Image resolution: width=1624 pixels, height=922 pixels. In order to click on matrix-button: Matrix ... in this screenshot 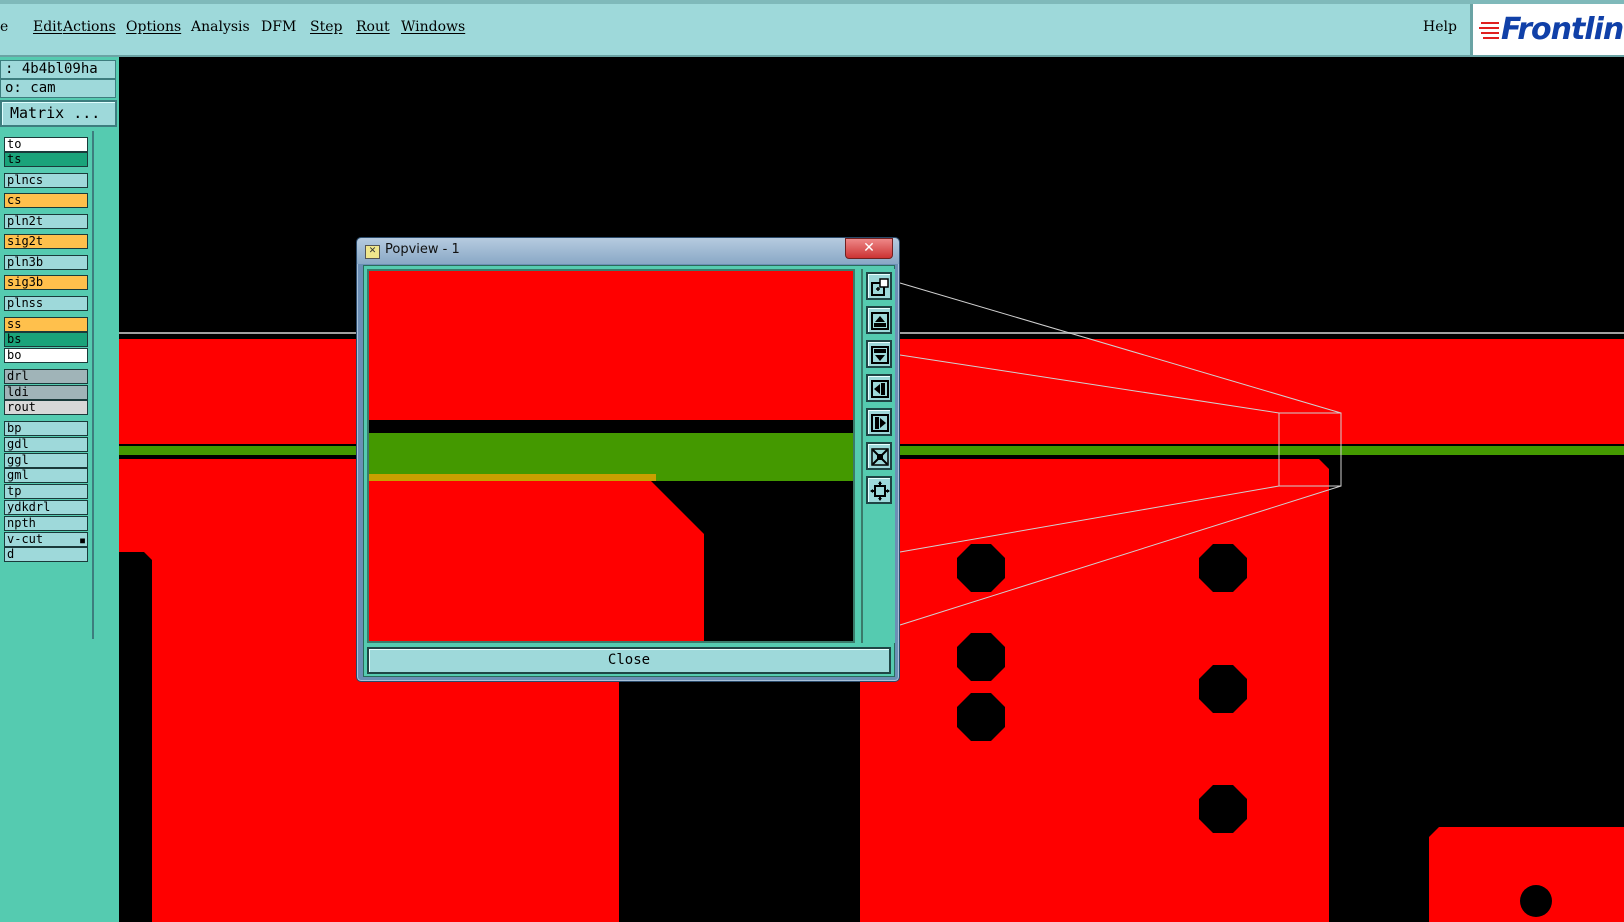, I will do `click(58, 113)`.